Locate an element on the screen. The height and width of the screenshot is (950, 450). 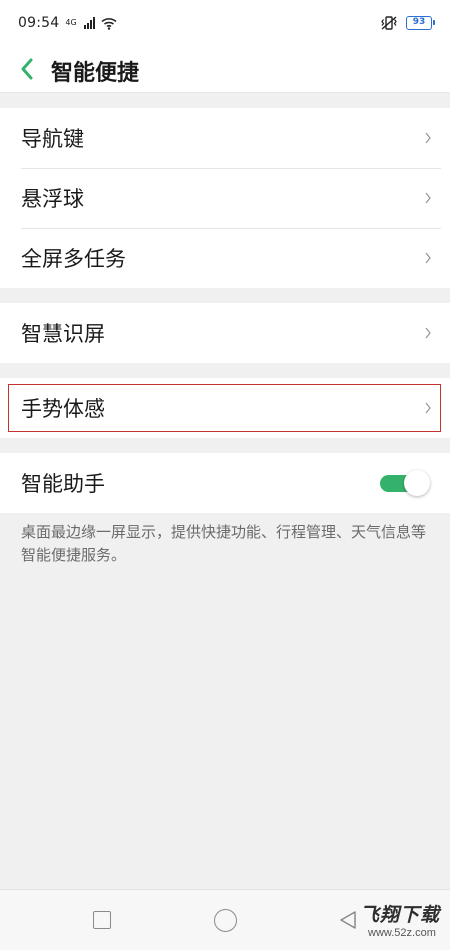
settings-group-2: 智慧识屏 is located at coordinates (225, 333).